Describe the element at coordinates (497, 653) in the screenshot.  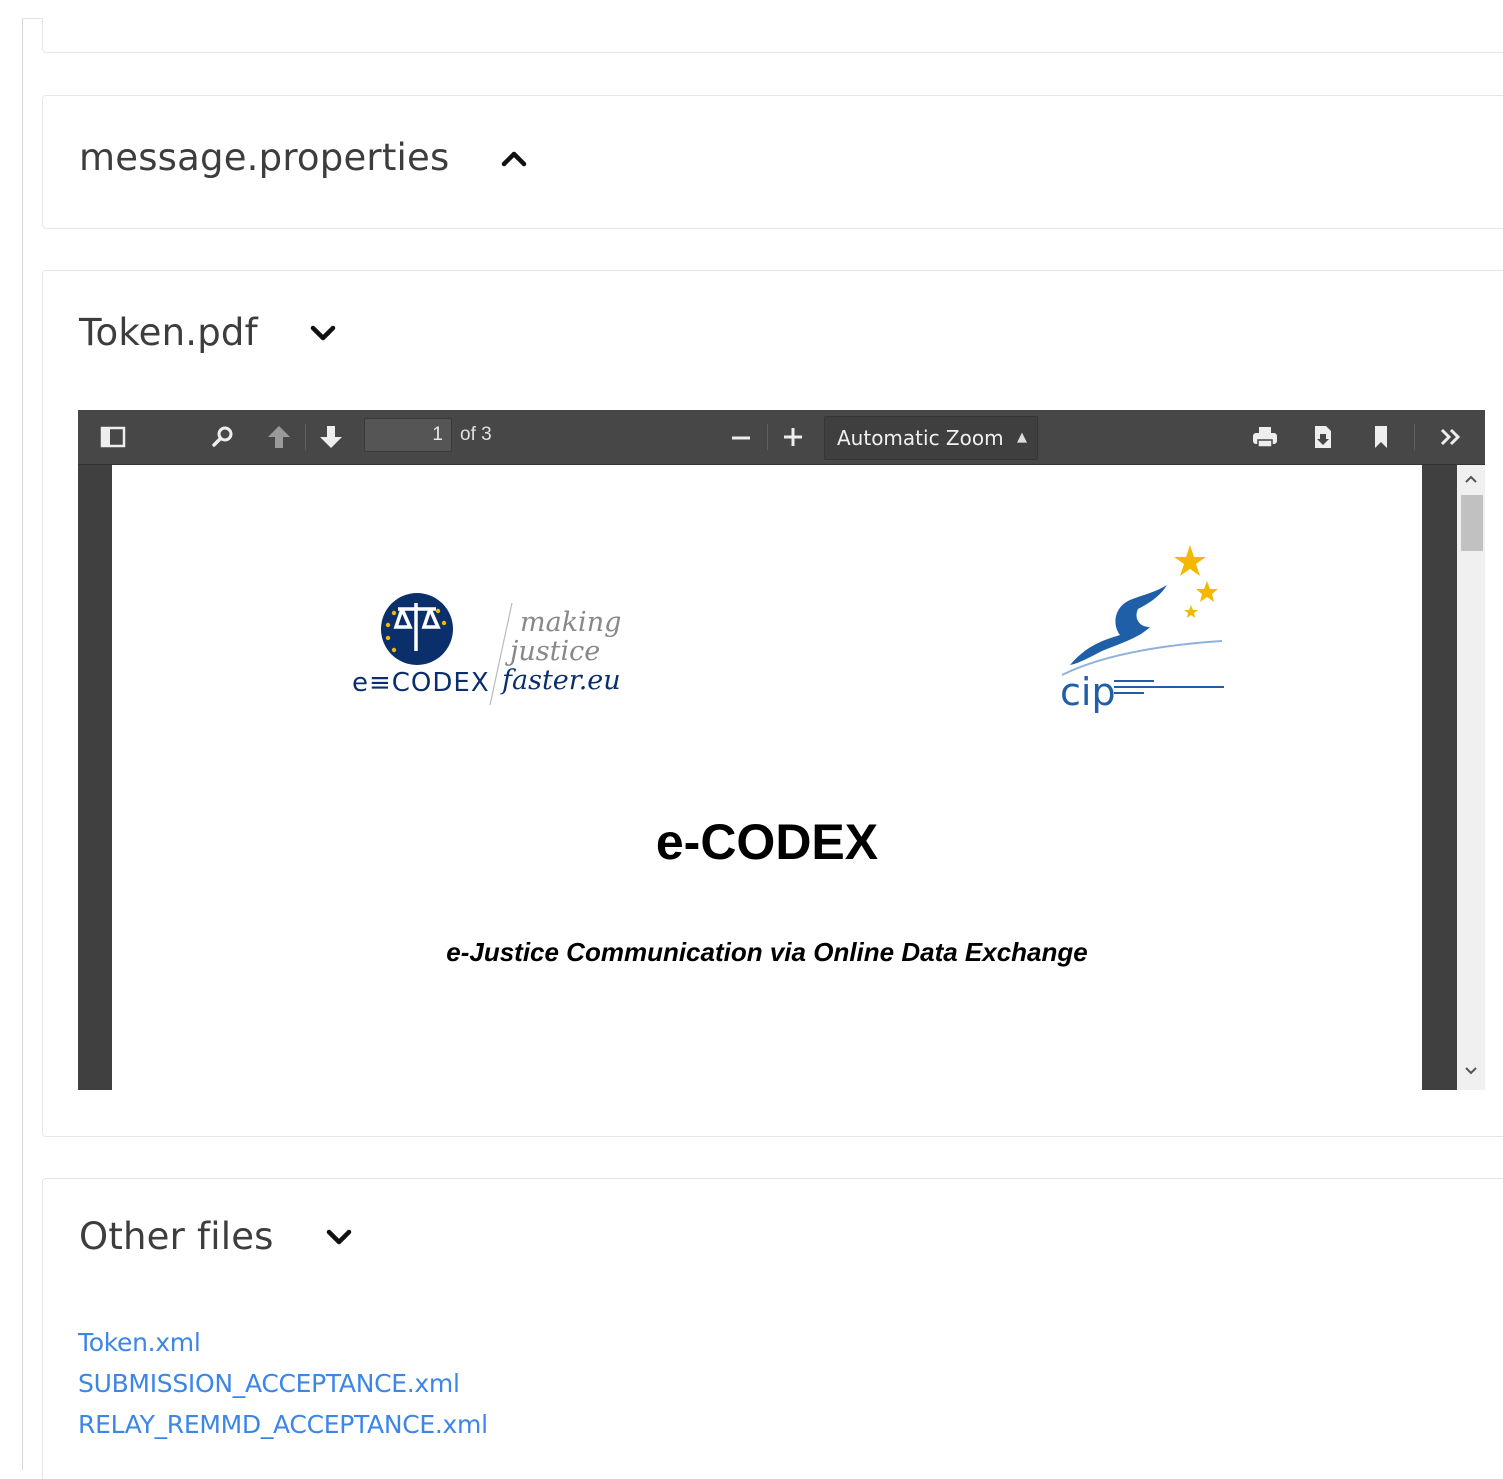
I see `ecodex-logo: e≡CODEX making justice faster.eu` at that location.